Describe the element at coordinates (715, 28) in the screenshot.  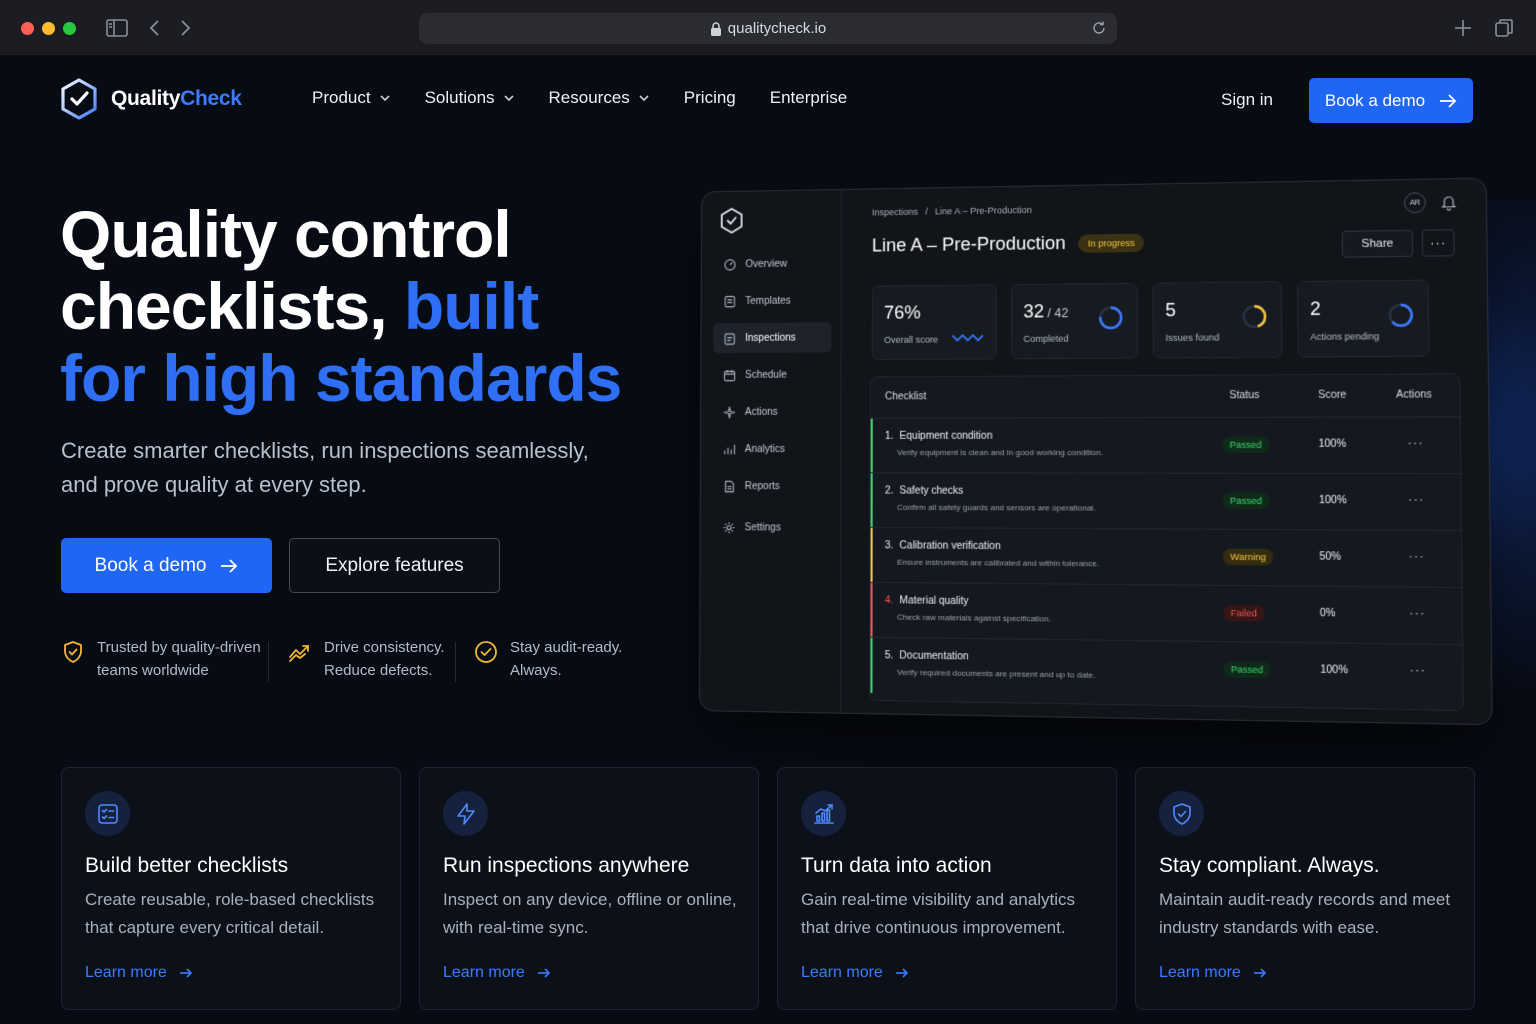
I see `lock-icon` at that location.